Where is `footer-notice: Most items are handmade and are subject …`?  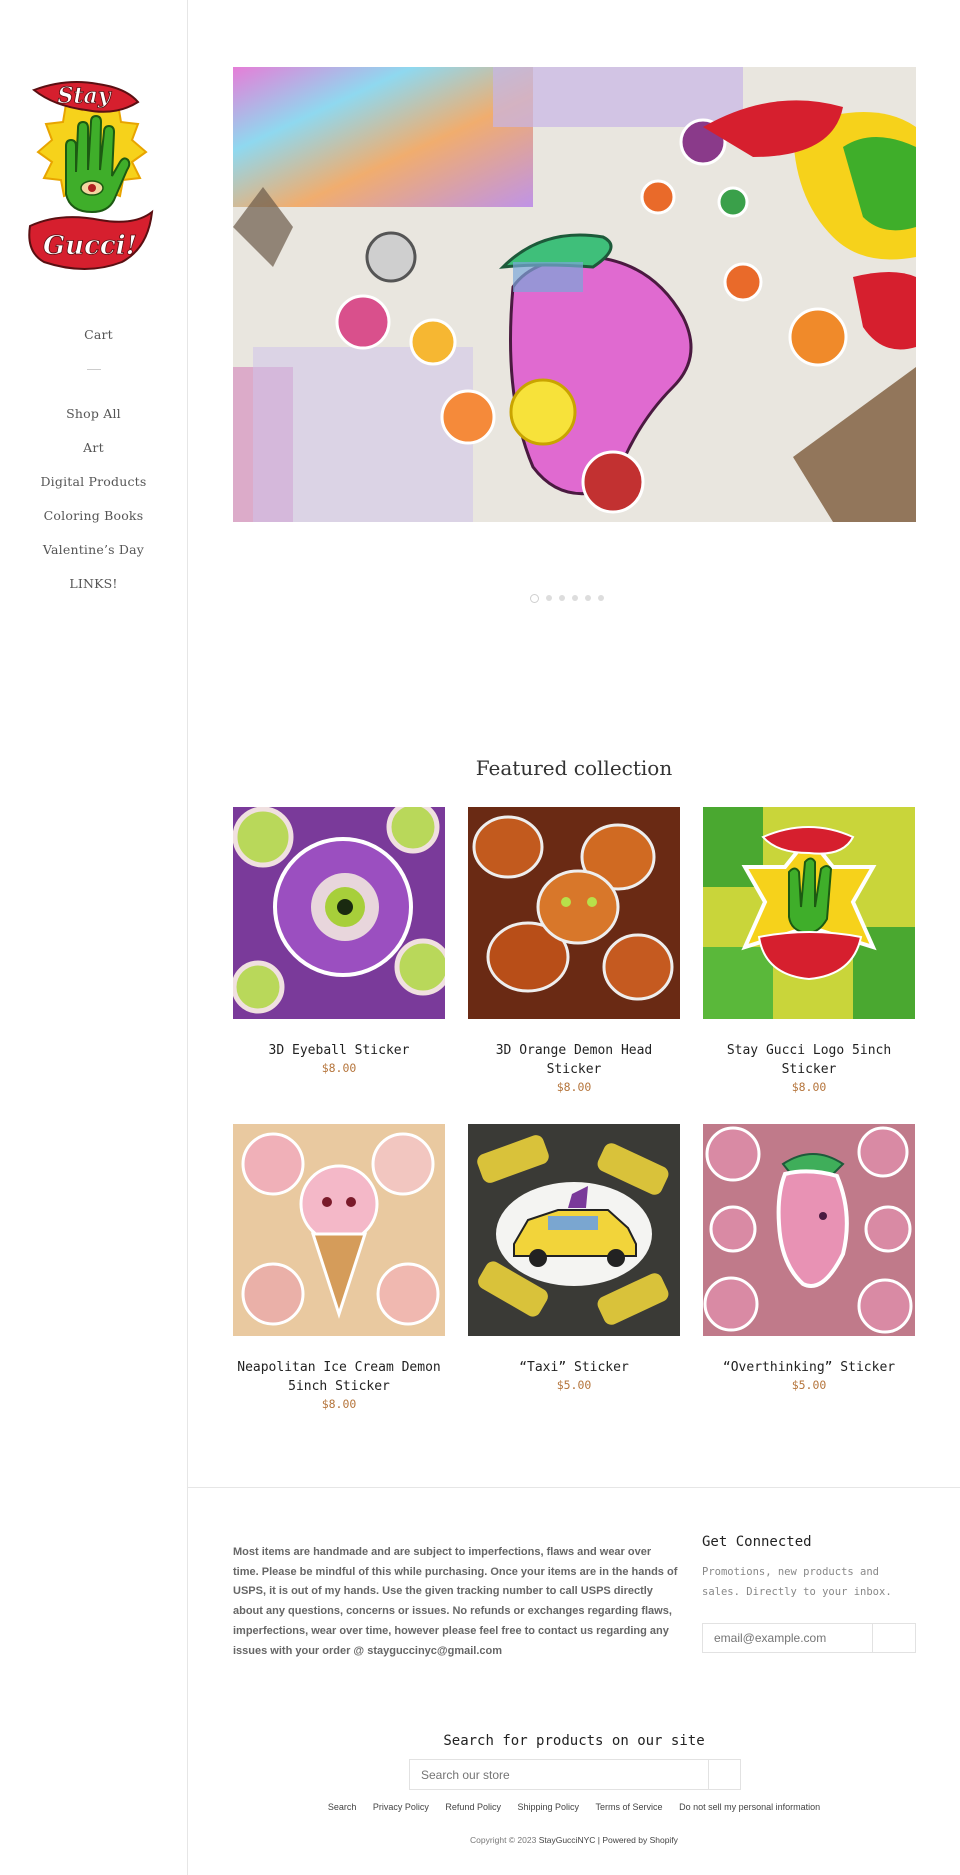 footer-notice: Most items are handmade and are subject … is located at coordinates (455, 1601).